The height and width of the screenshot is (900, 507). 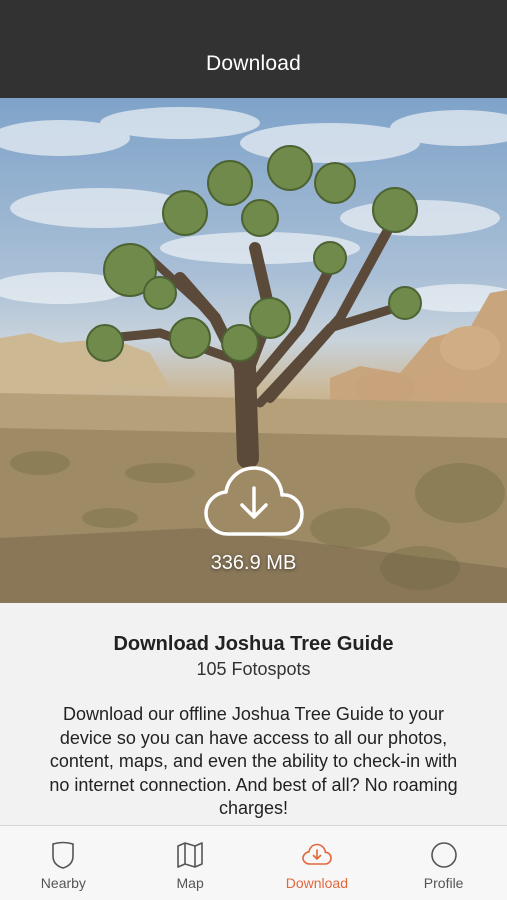 I want to click on fotospots-count: 105 Fotospots, so click(x=253, y=669).